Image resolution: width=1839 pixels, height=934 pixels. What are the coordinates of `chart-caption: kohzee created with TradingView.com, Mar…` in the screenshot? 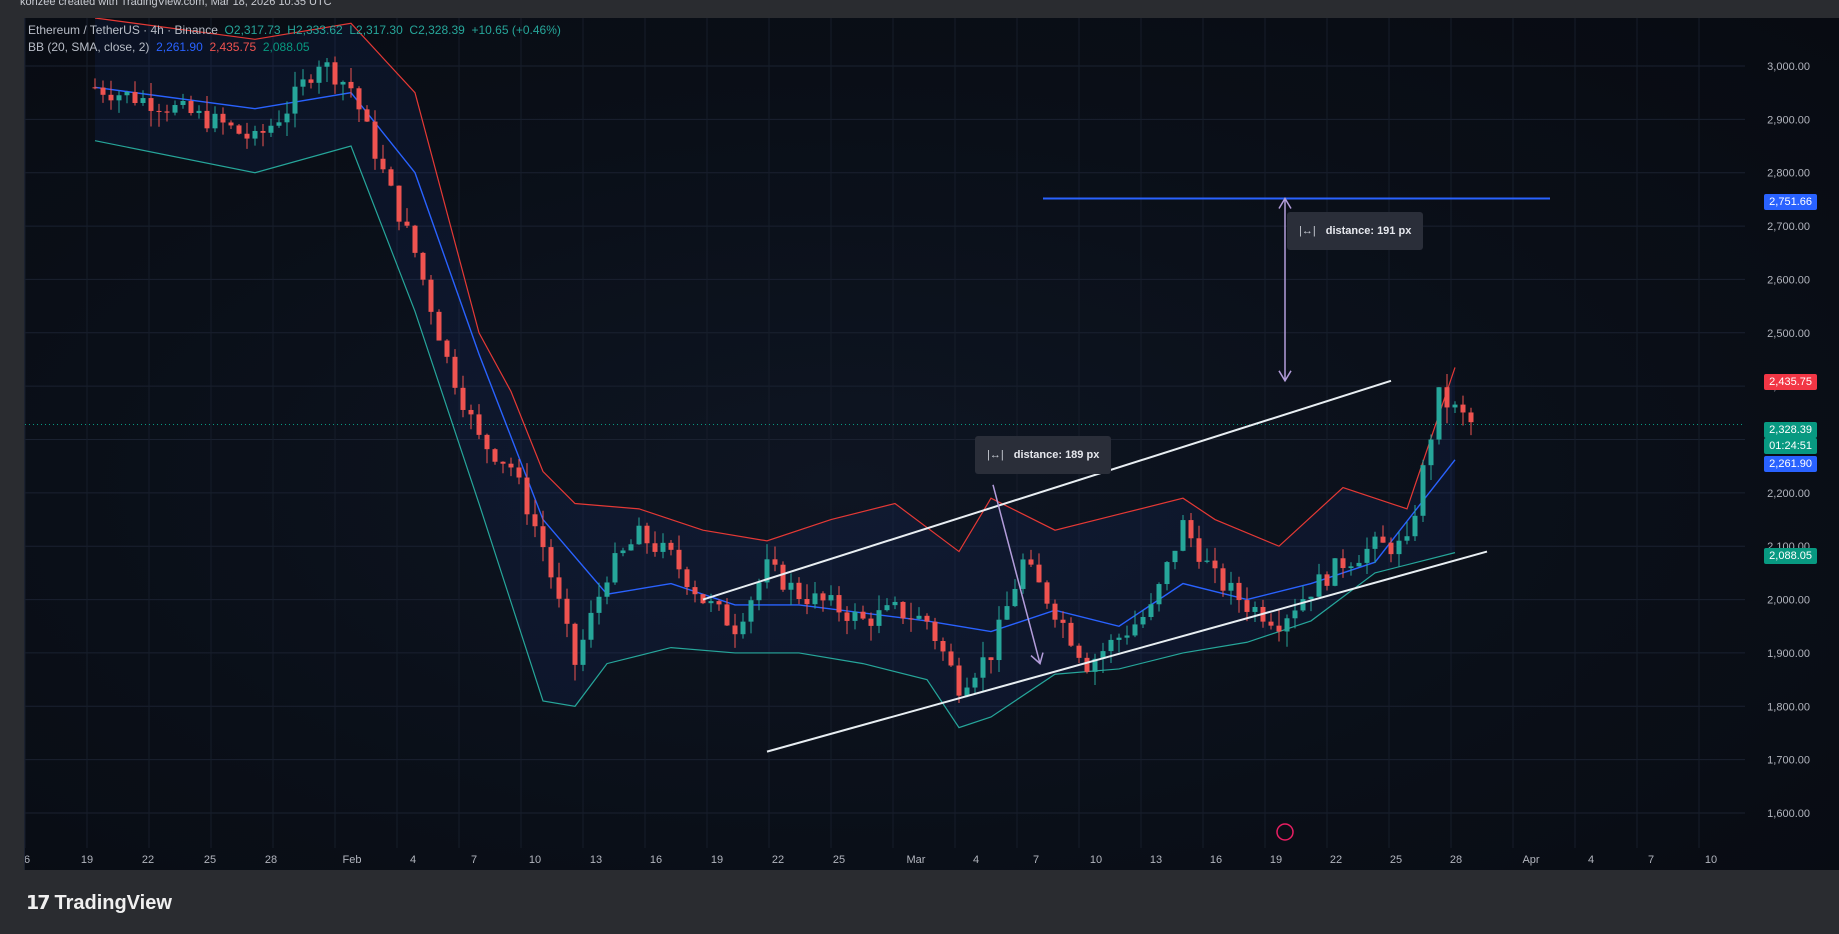 It's located at (176, 4).